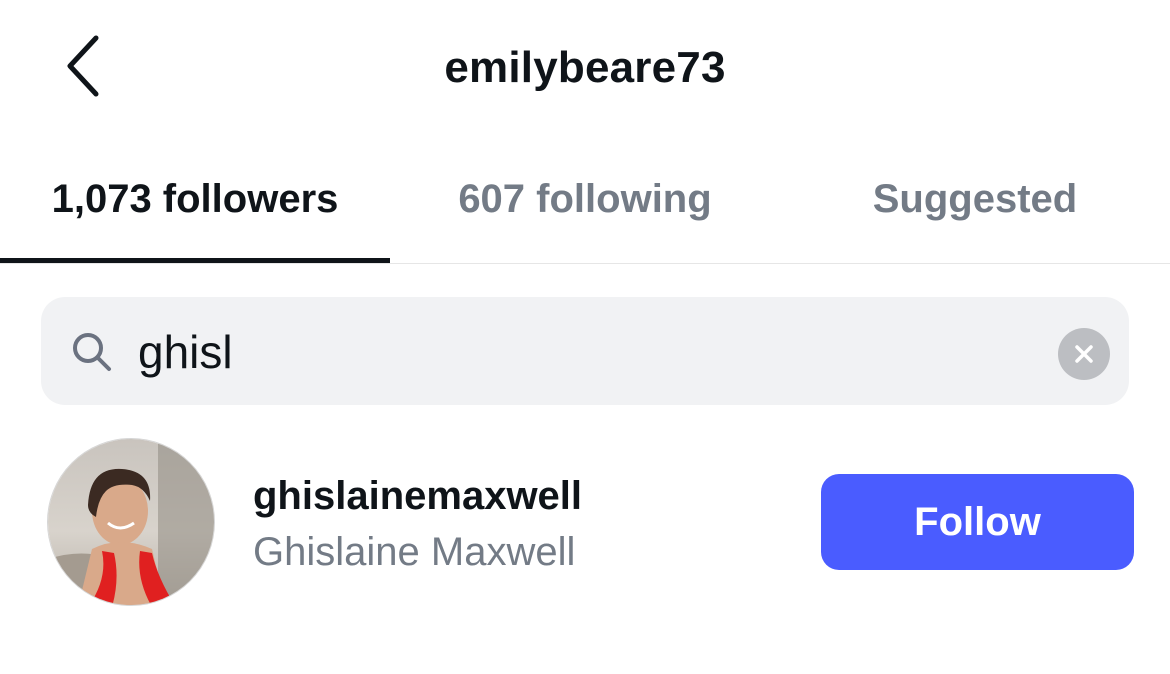 This screenshot has height=674, width=1170. Describe the element at coordinates (977, 522) in the screenshot. I see `follow-button: Follow` at that location.